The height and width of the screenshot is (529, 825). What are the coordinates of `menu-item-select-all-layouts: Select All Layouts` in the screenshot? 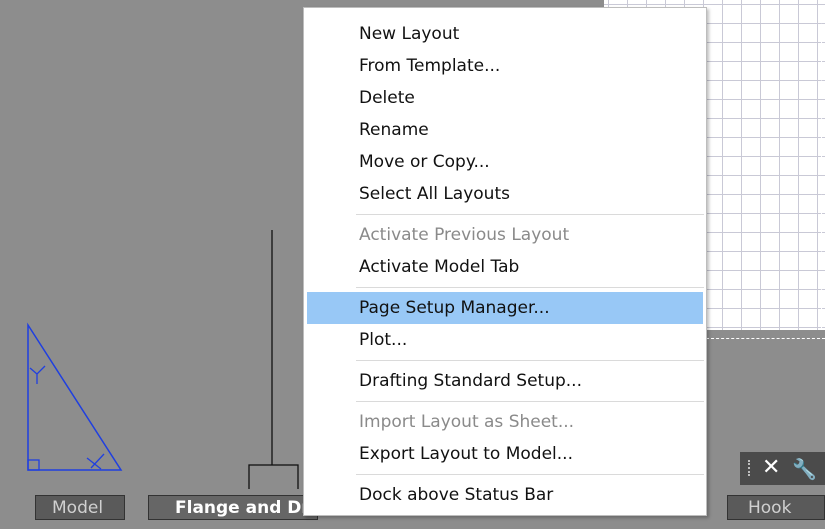 It's located at (505, 194).